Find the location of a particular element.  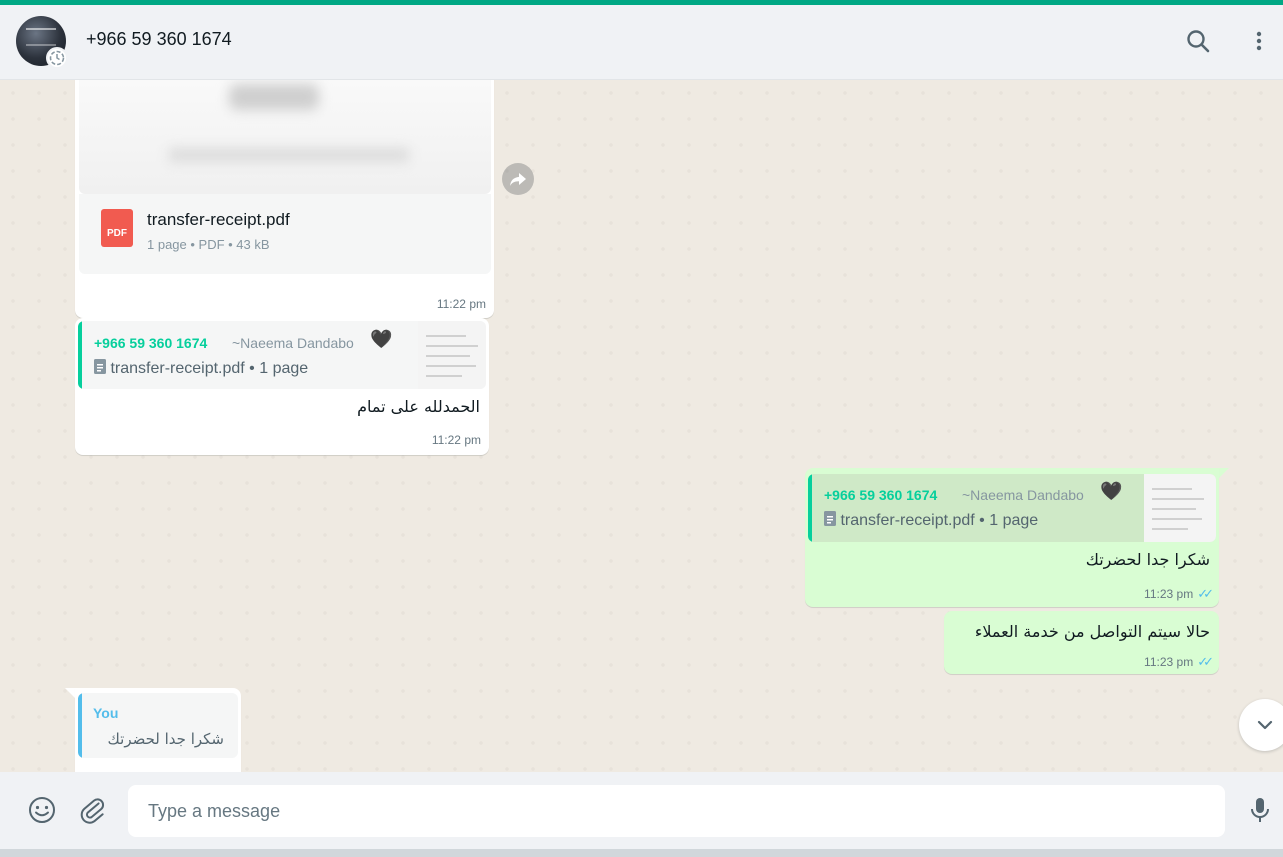

message-text: شكرا جدا لحضرتك is located at coordinates (1147, 559).